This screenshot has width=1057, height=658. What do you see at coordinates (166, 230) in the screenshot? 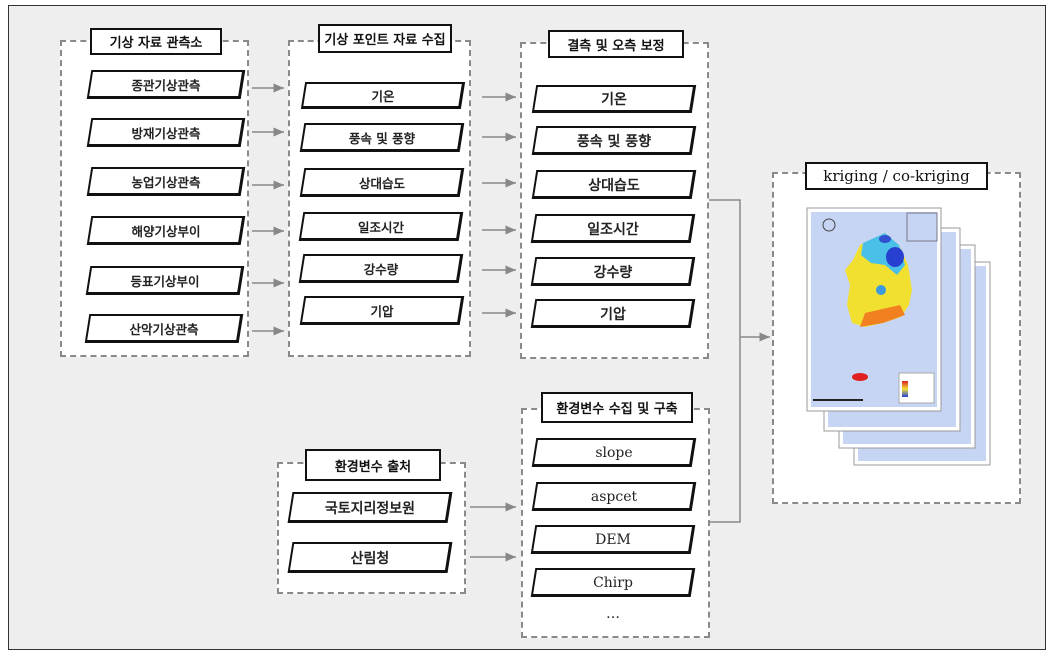
I see `list-item: 해양기상부이` at bounding box center [166, 230].